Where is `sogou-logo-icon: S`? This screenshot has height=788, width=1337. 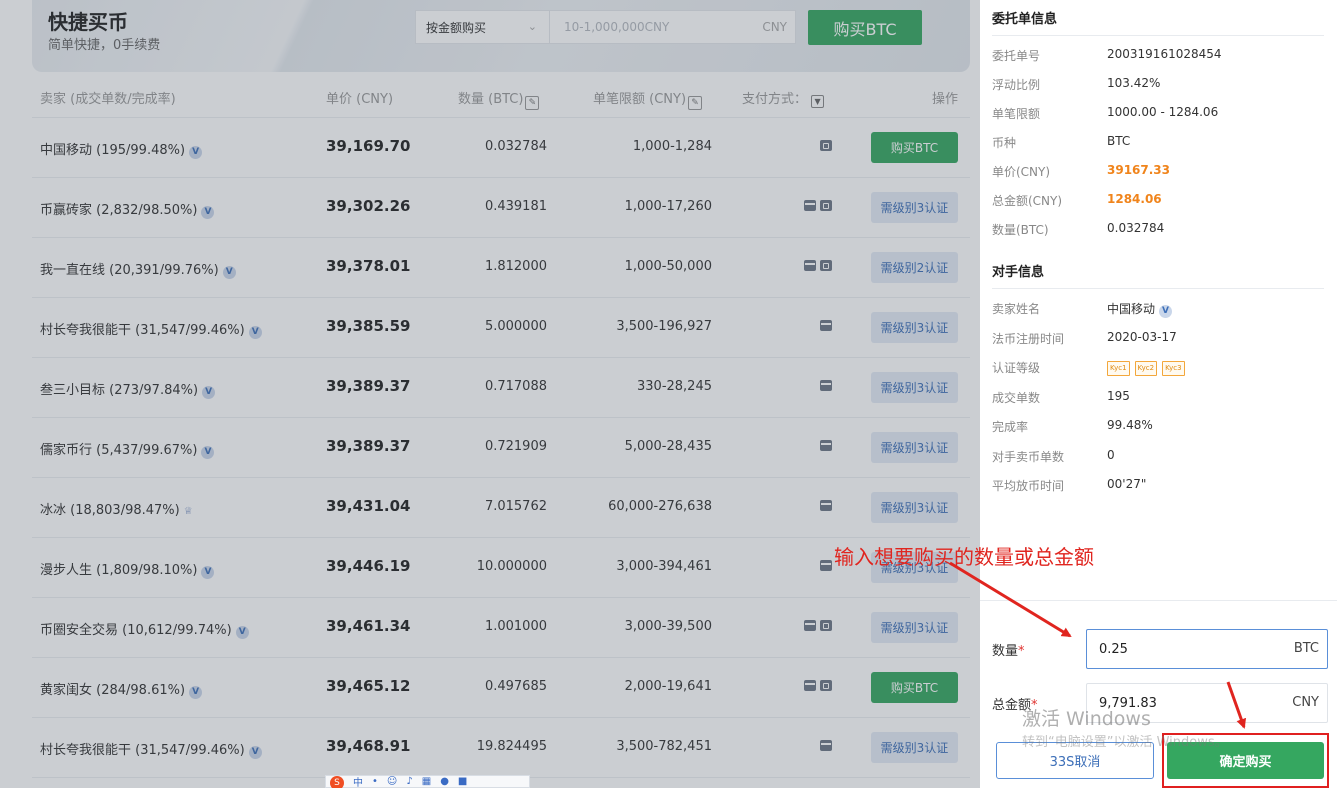
sogou-logo-icon: S is located at coordinates (337, 781).